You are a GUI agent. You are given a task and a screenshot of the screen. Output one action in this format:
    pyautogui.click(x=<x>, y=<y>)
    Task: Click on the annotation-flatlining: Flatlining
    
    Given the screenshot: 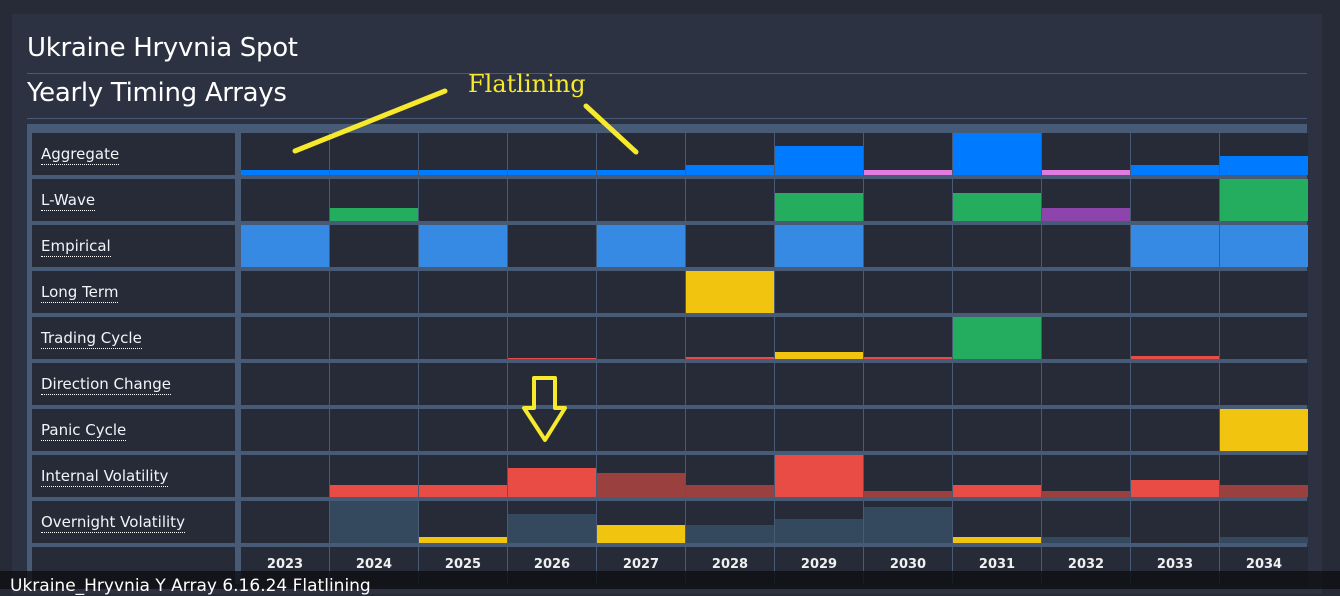 What is the action you would take?
    pyautogui.click(x=527, y=84)
    